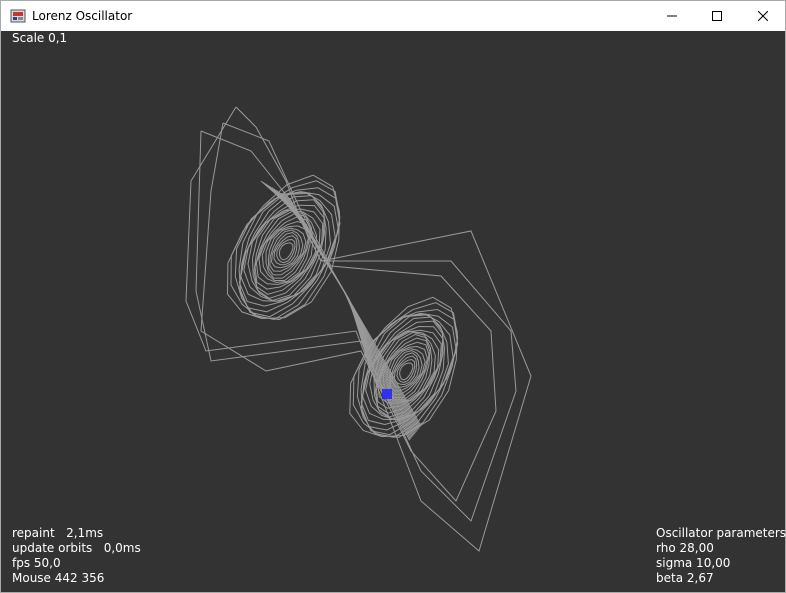 Image resolution: width=786 pixels, height=593 pixels. I want to click on sigma-parameter: sigma 10,00, so click(693, 563).